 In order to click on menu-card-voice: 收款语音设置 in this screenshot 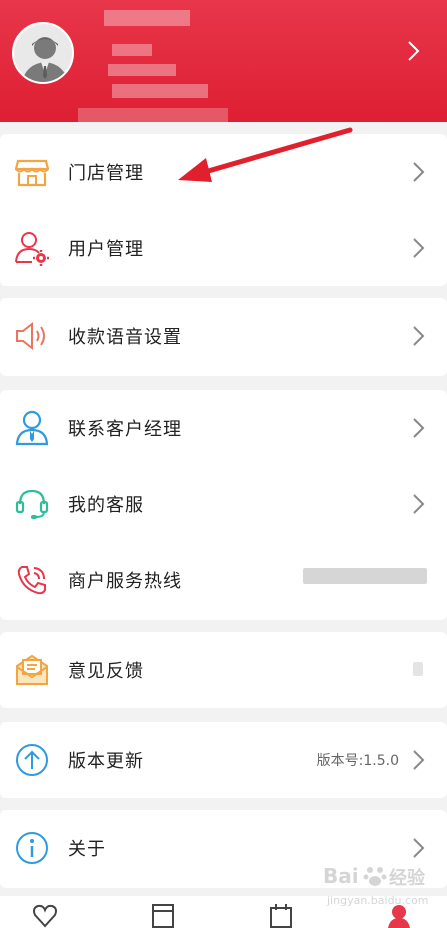, I will do `click(223, 337)`.